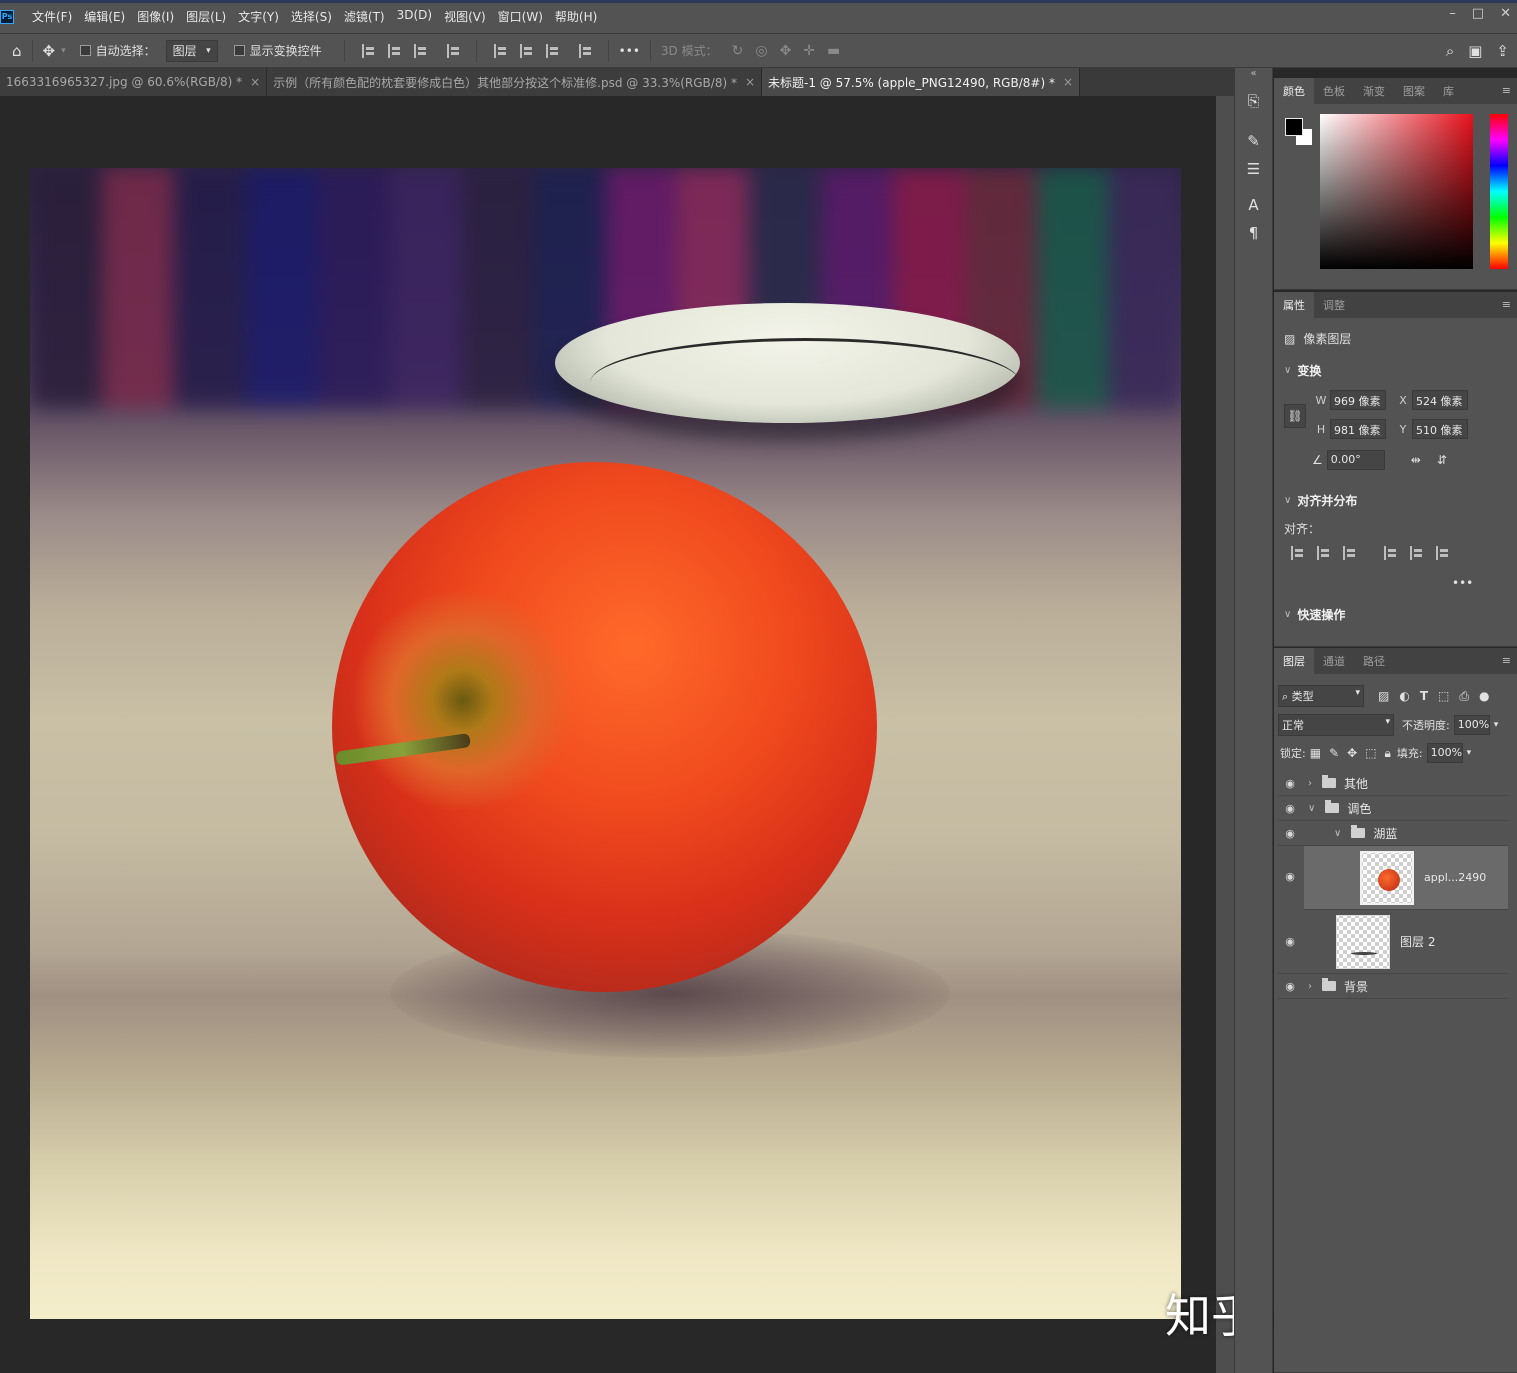  I want to click on adjustments-icon: ☰, so click(1253, 169).